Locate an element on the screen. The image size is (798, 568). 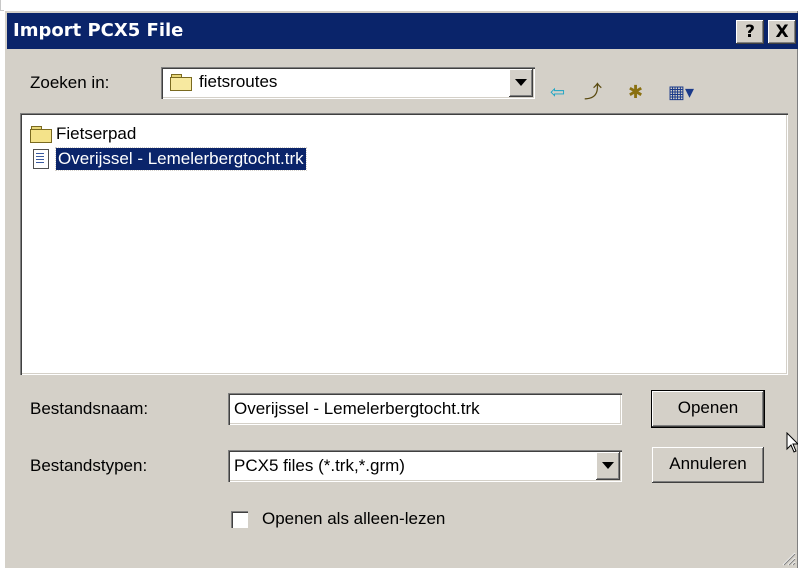
view-menu-icon: ▦▾ is located at coordinates (681, 93).